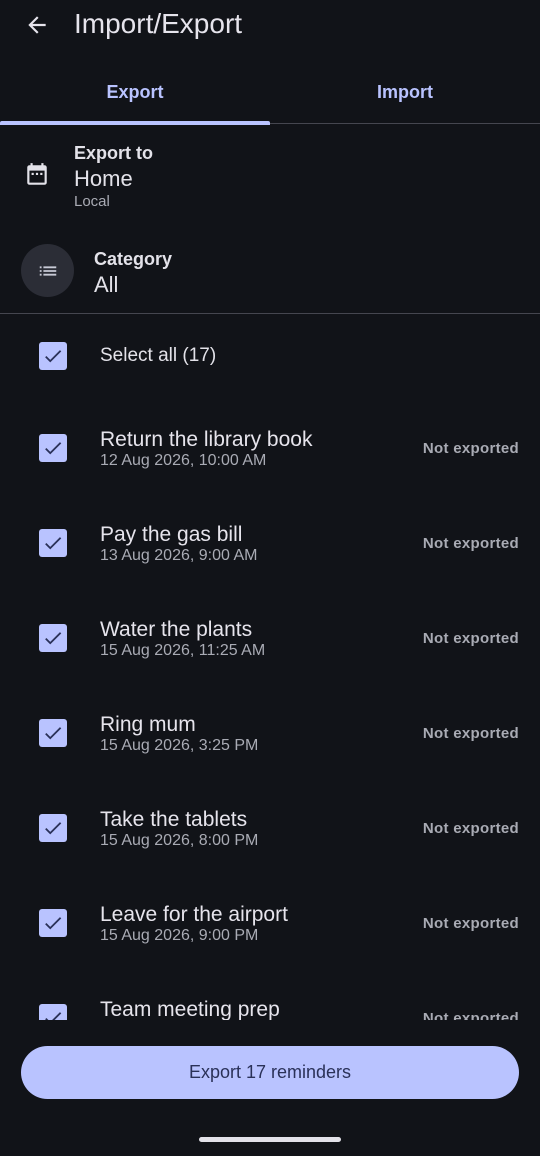 The image size is (540, 1156). What do you see at coordinates (179, 935) in the screenshot?
I see `item-date: 15 Aug 2026, 9:00 PM` at bounding box center [179, 935].